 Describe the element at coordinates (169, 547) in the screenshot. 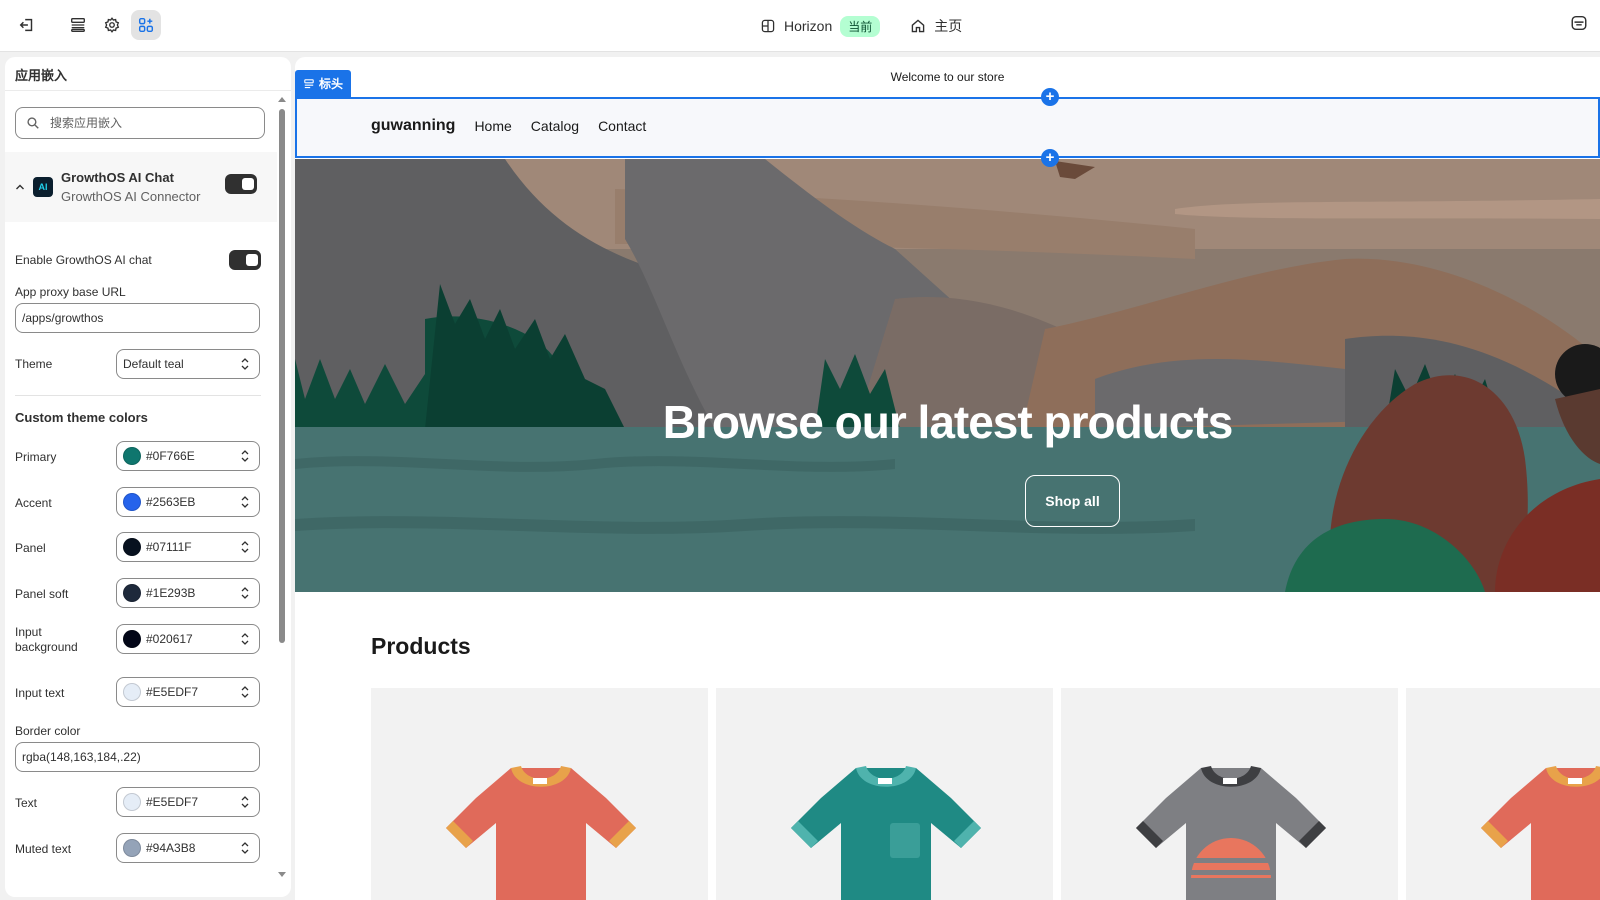

I see `color-value: #07111F` at that location.